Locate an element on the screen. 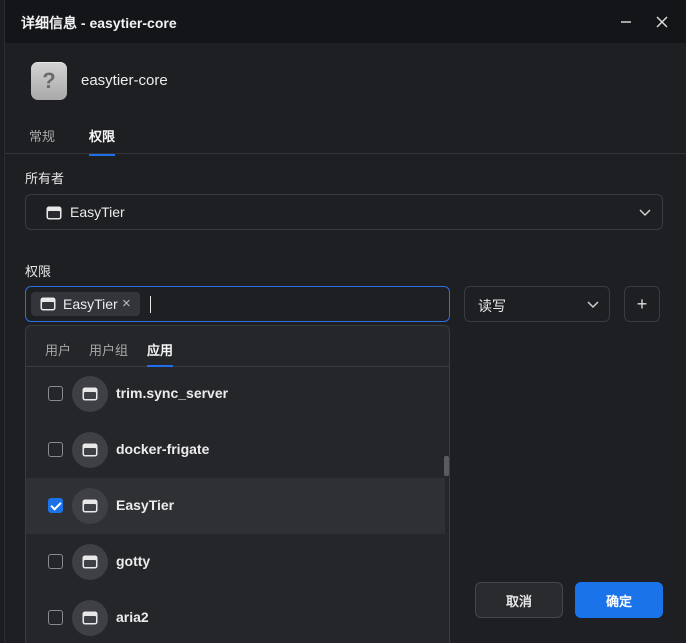 The image size is (686, 643). cancel-button: 取消 is located at coordinates (519, 600).